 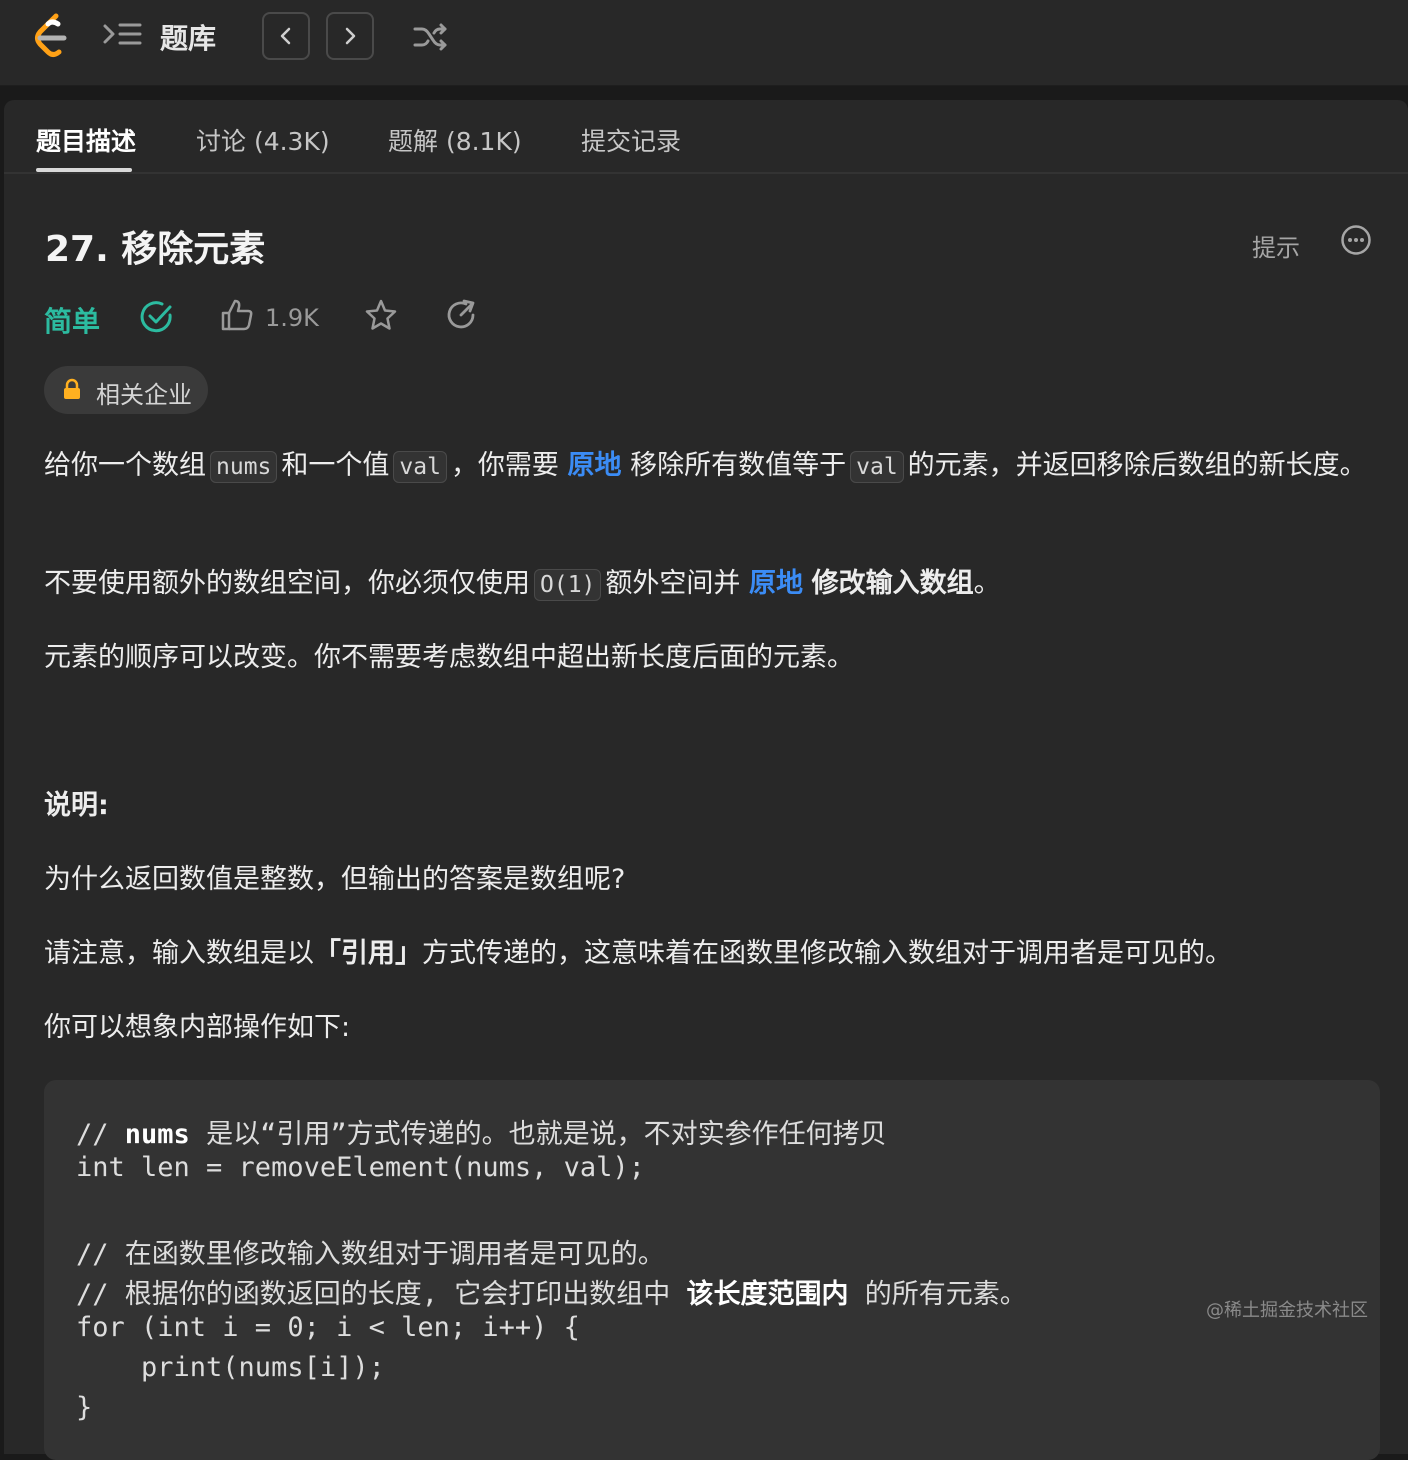 What do you see at coordinates (368, 953) in the screenshot?
I see `bold-text: 「引用」` at bounding box center [368, 953].